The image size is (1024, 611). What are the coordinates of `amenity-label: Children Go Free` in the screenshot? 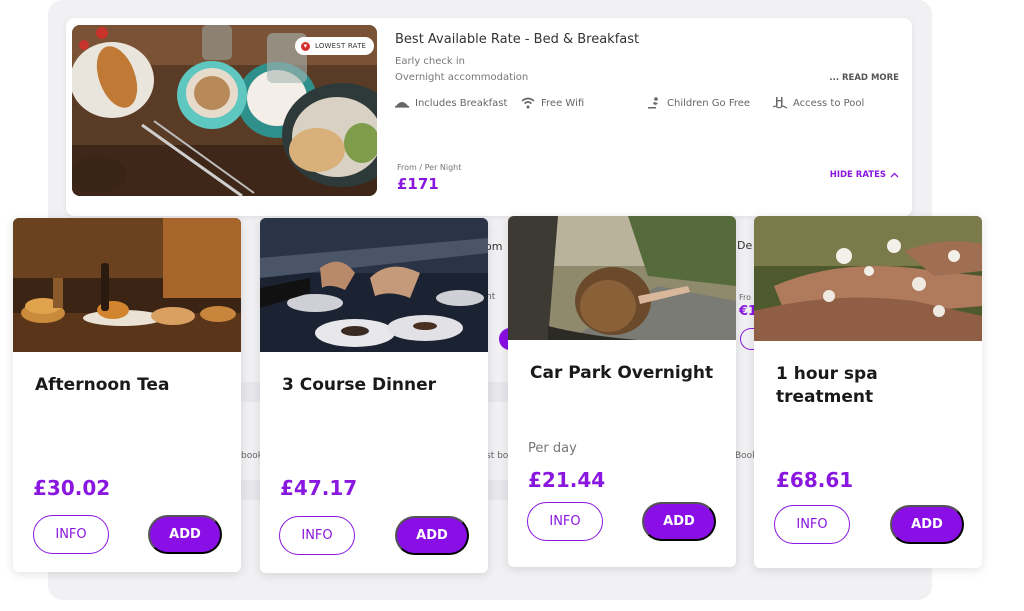 It's located at (709, 103).